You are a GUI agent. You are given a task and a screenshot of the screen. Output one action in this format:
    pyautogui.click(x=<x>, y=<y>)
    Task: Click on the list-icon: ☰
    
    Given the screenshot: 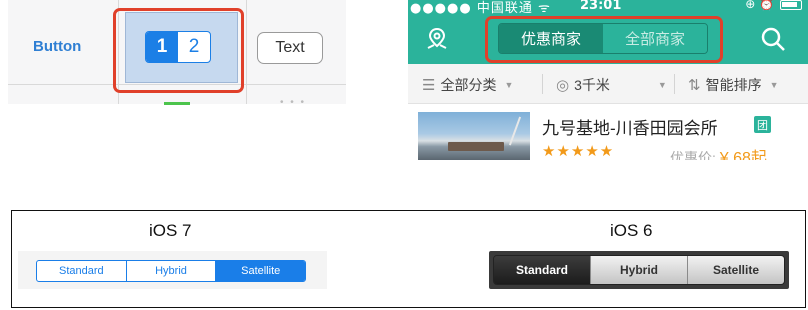 What is the action you would take?
    pyautogui.click(x=429, y=85)
    